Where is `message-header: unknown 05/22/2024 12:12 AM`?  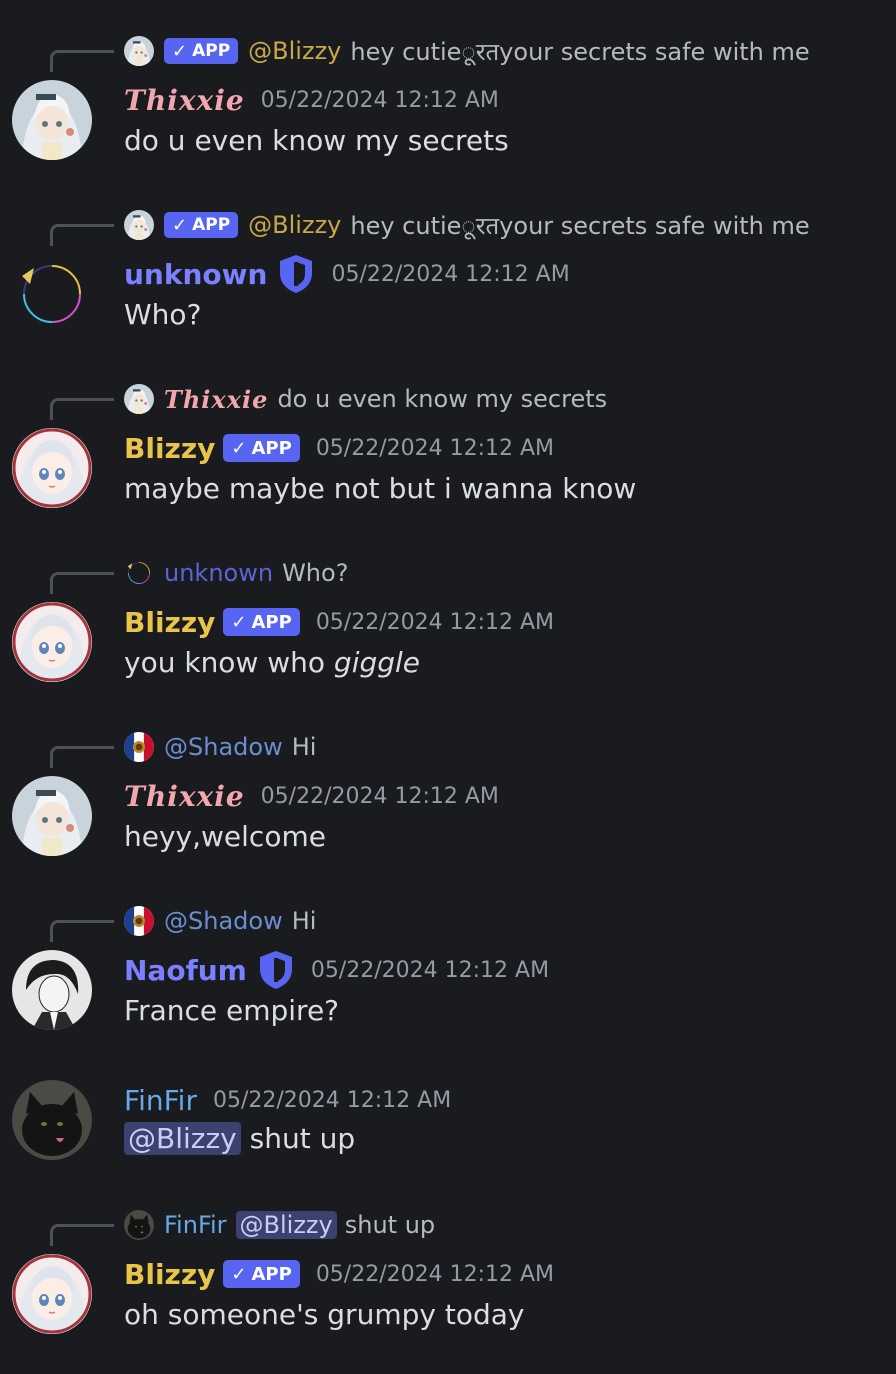 message-header: unknown 05/22/2024 12:12 AM is located at coordinates (347, 274).